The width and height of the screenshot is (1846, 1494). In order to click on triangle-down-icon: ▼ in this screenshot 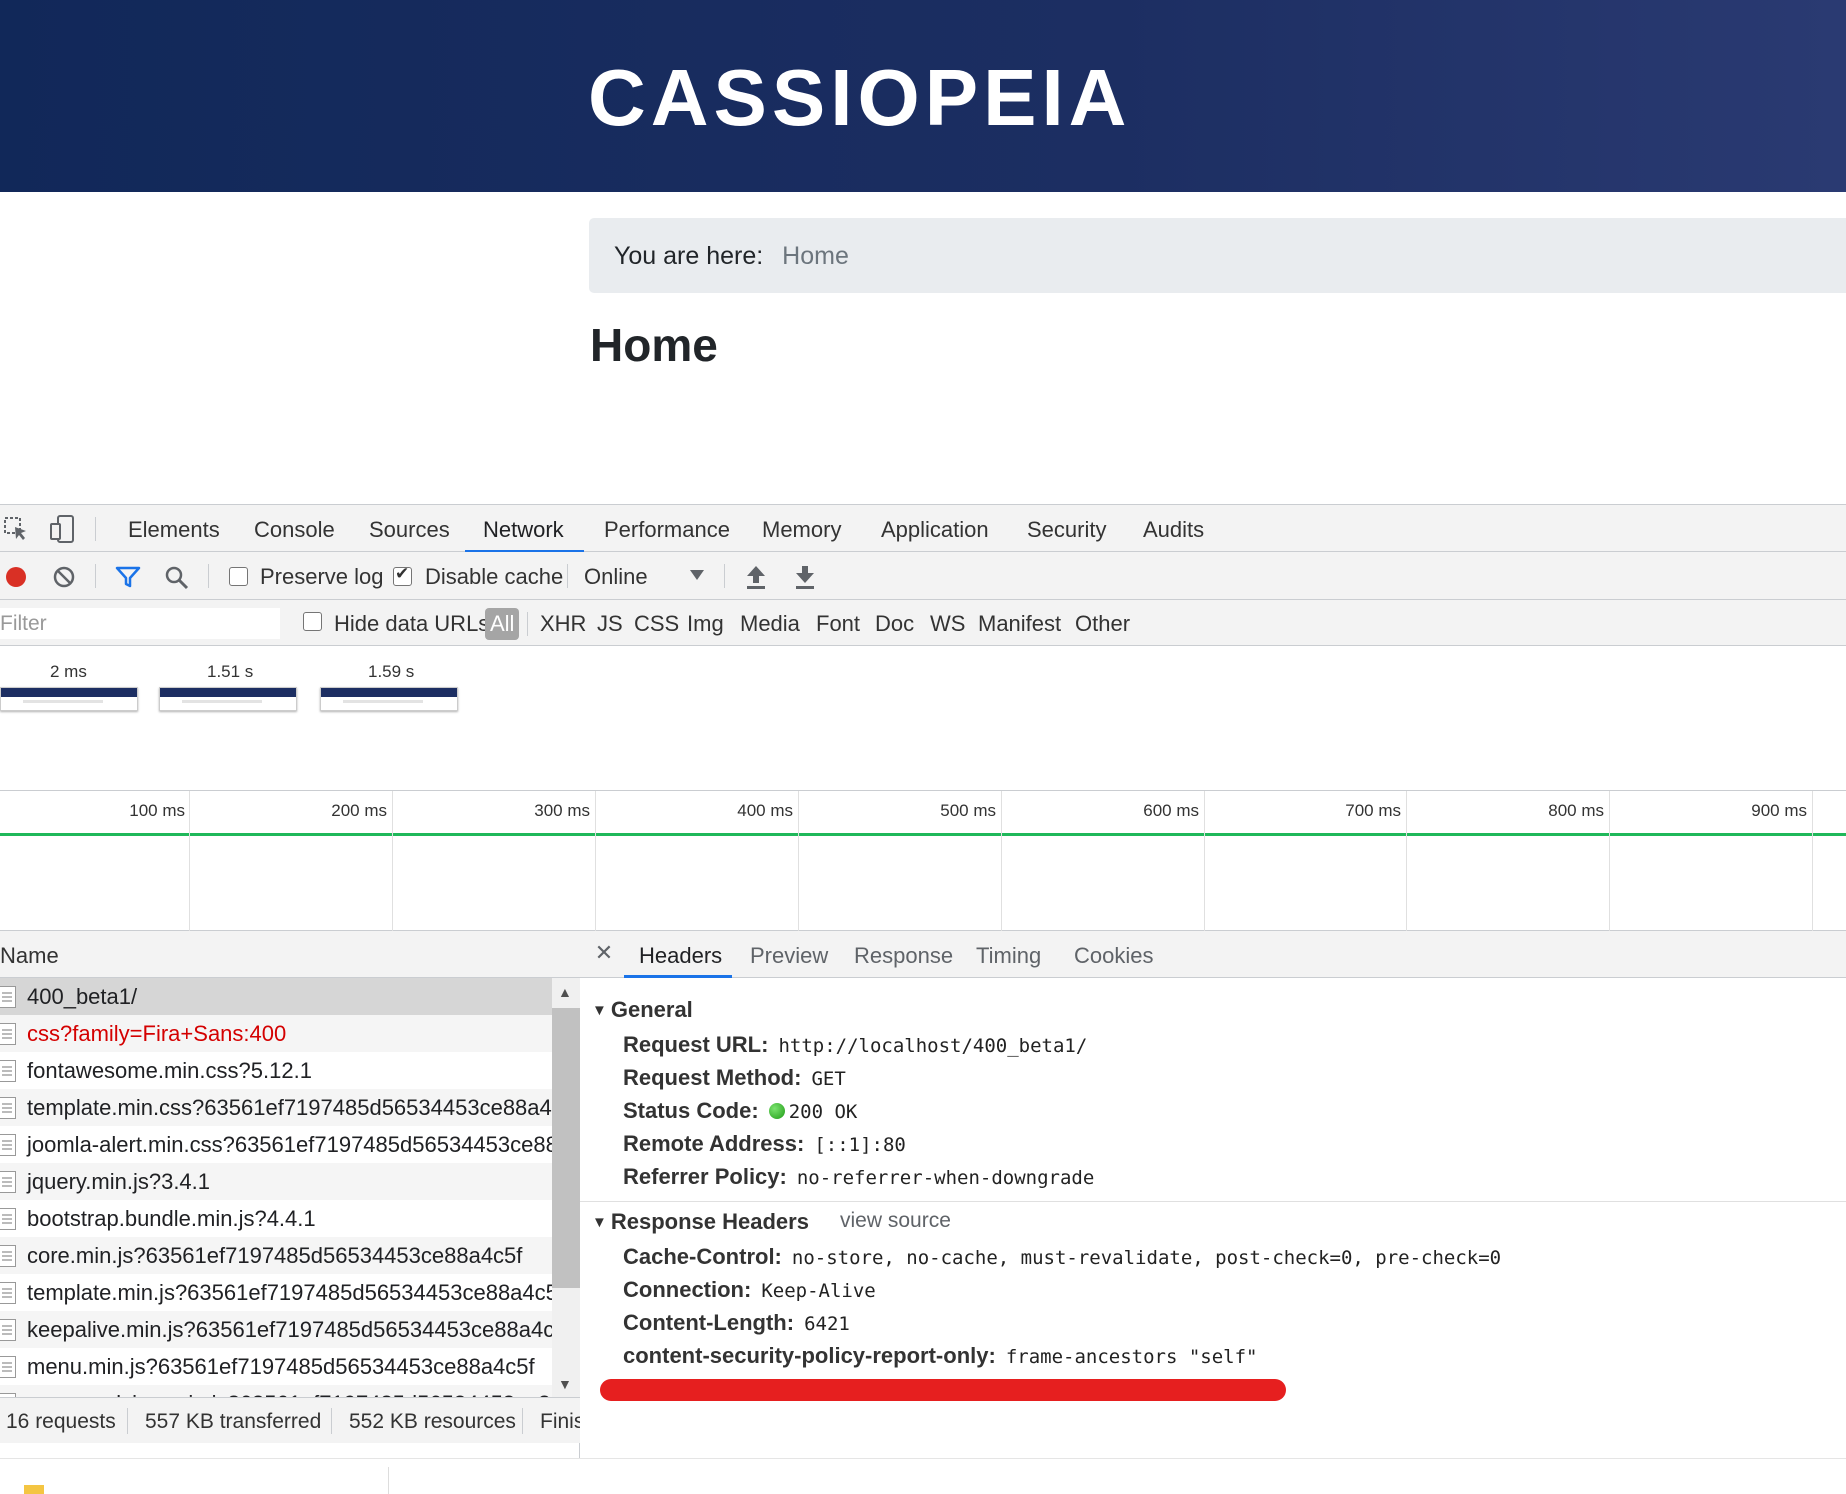, I will do `click(599, 1010)`.